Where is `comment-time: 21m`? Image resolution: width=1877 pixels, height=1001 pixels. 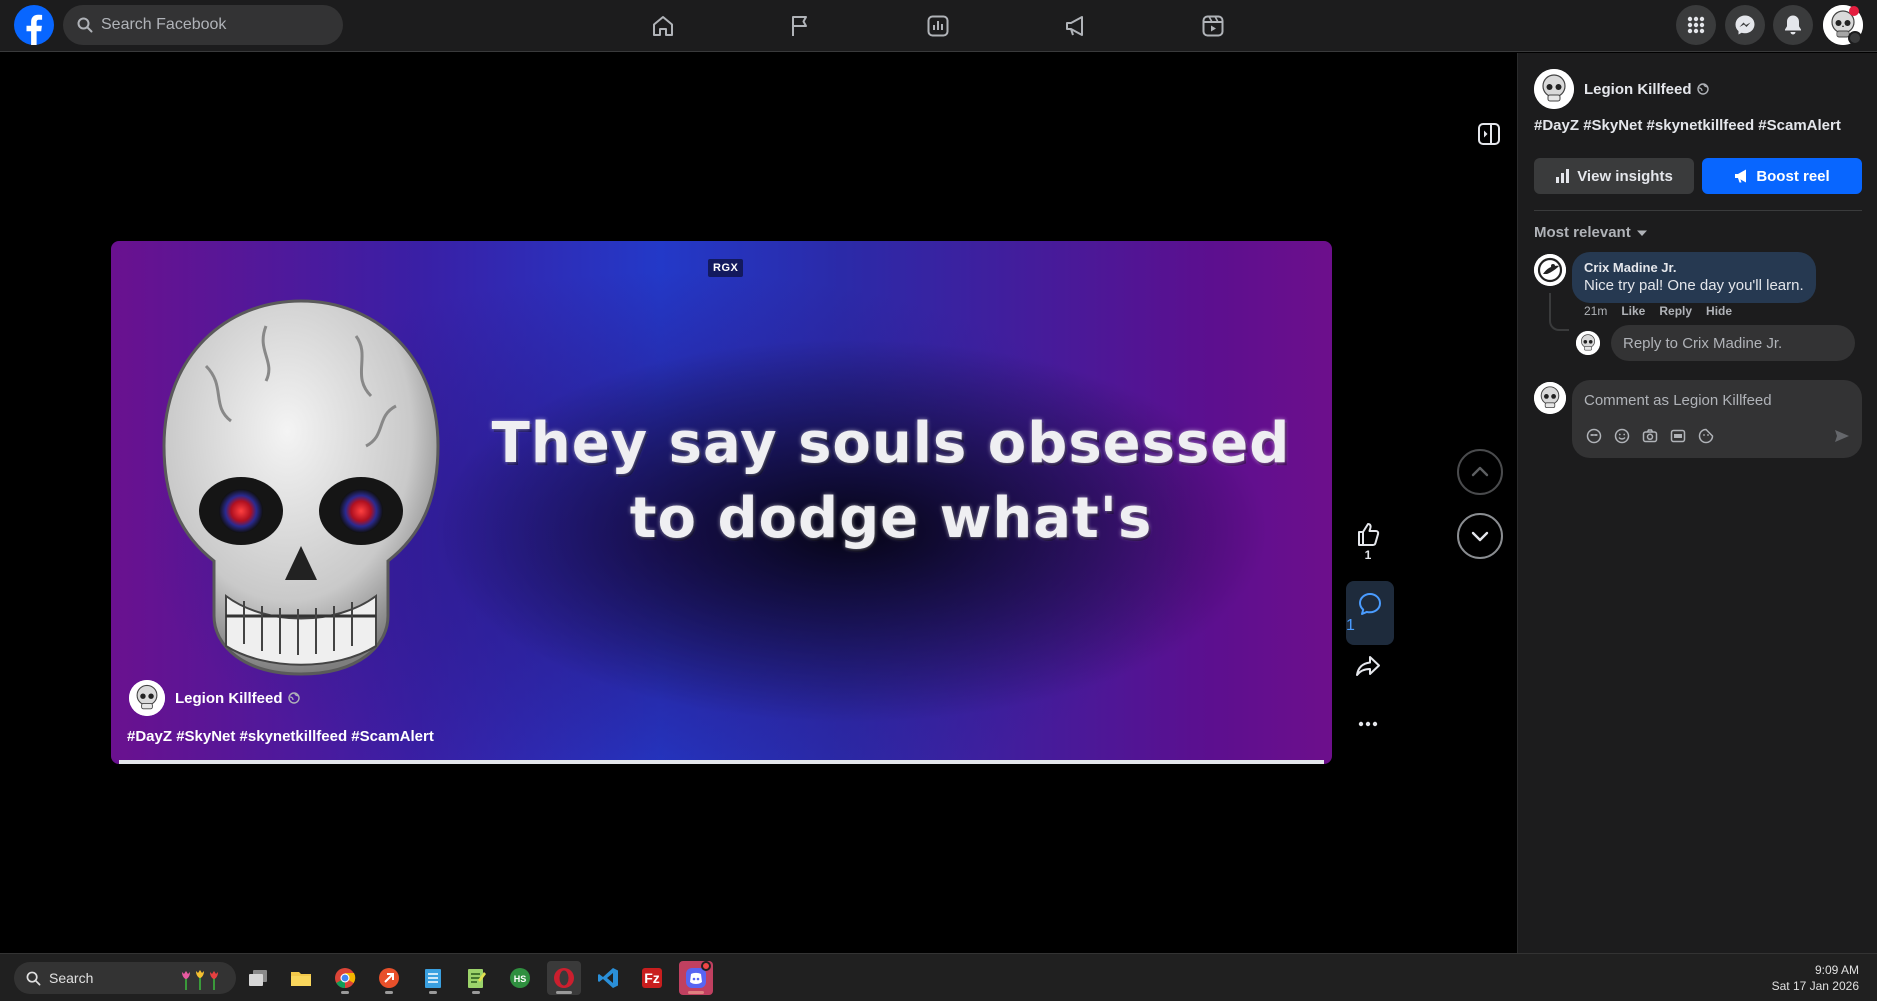 comment-time: 21m is located at coordinates (1595, 311).